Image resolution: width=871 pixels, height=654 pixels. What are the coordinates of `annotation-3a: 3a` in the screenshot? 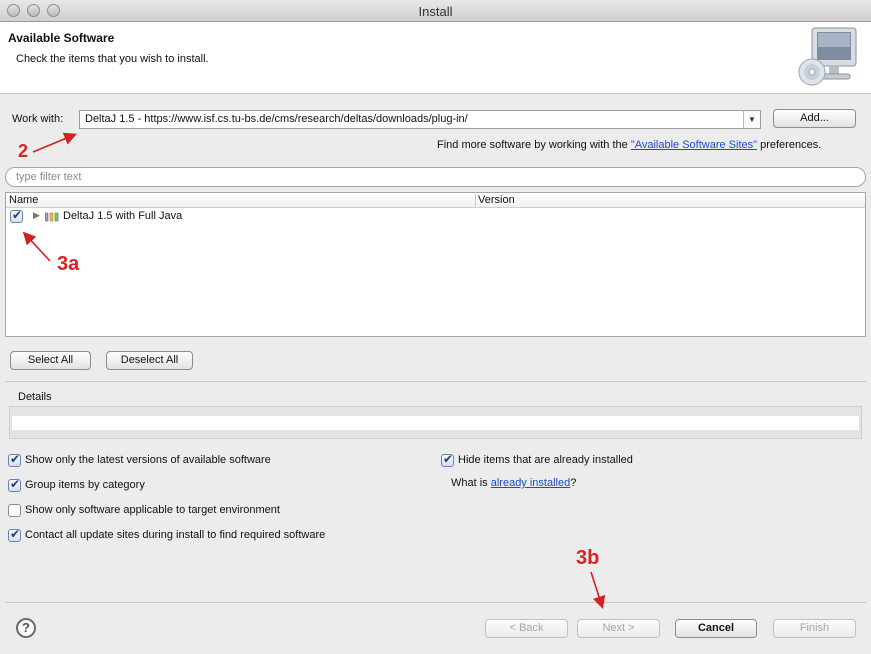 It's located at (68, 264).